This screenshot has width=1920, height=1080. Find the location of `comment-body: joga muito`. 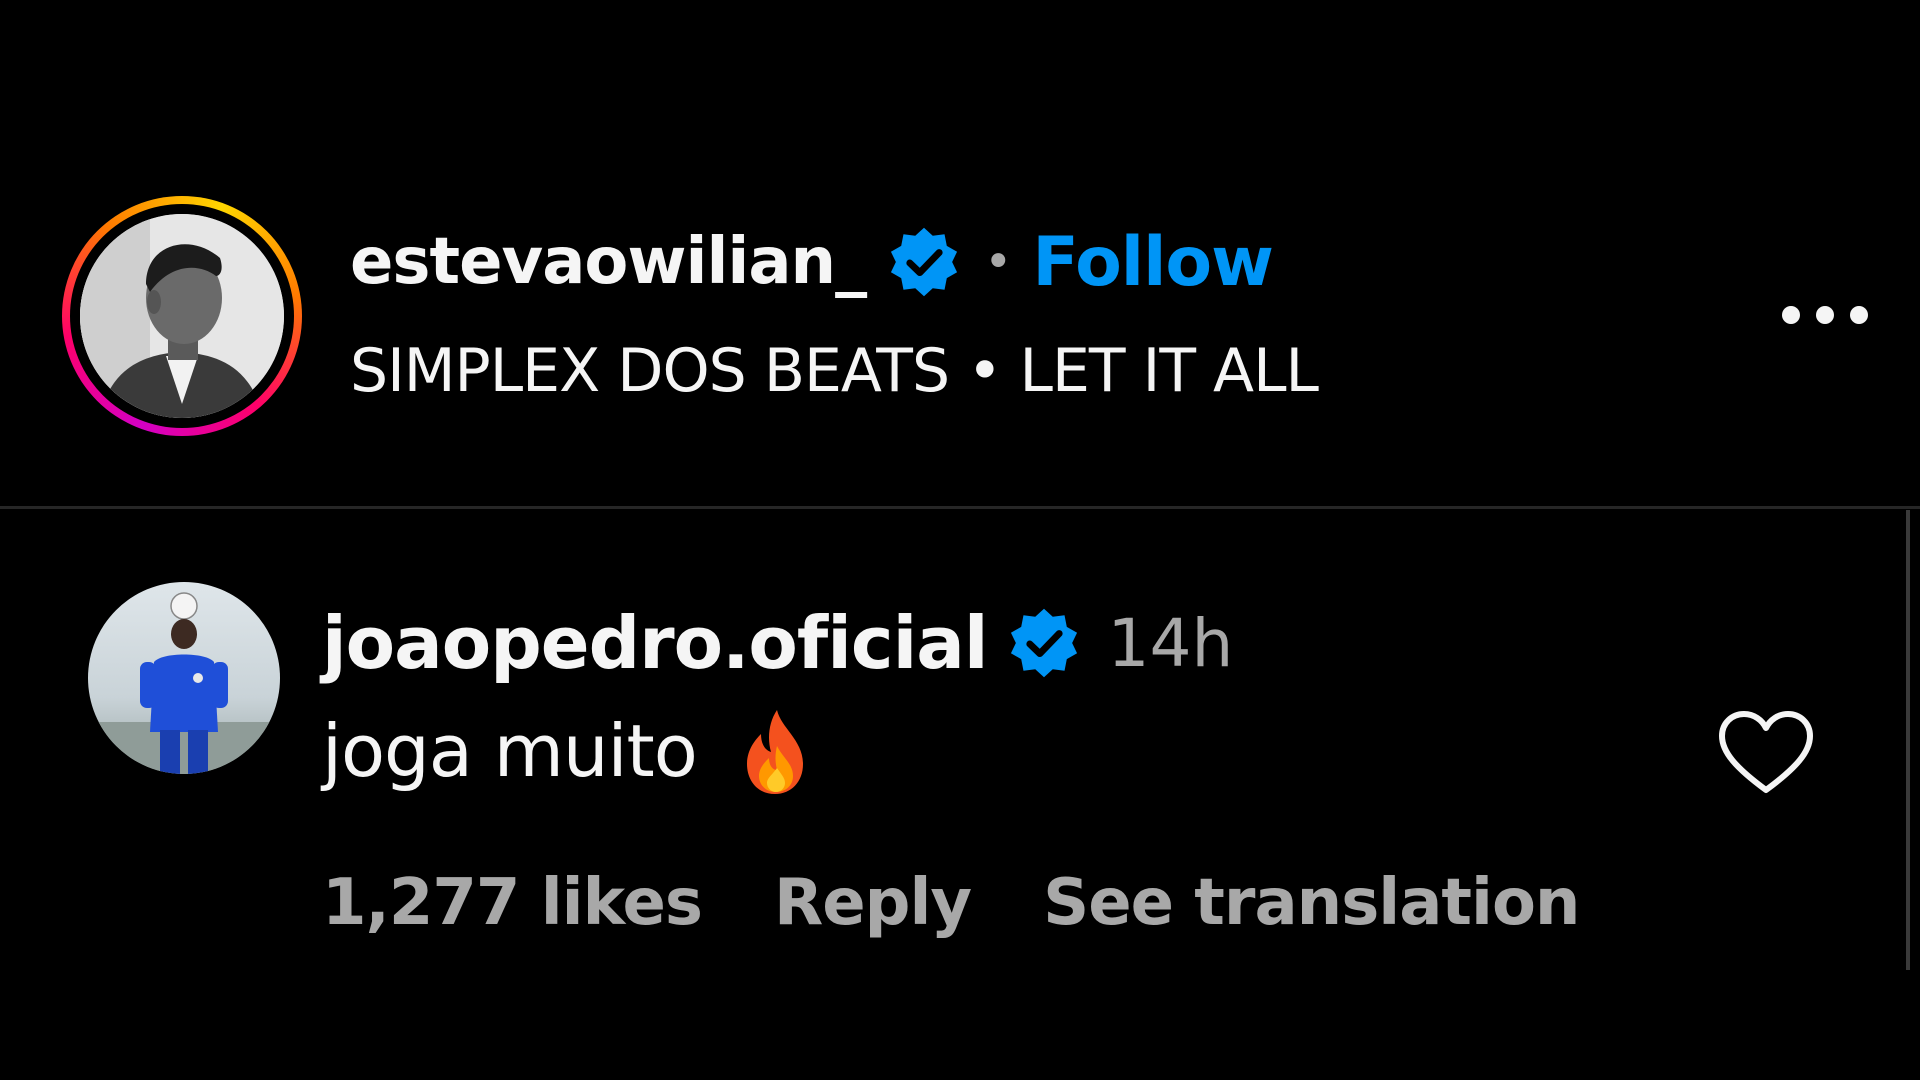

comment-body: joga muito is located at coordinates (510, 751).